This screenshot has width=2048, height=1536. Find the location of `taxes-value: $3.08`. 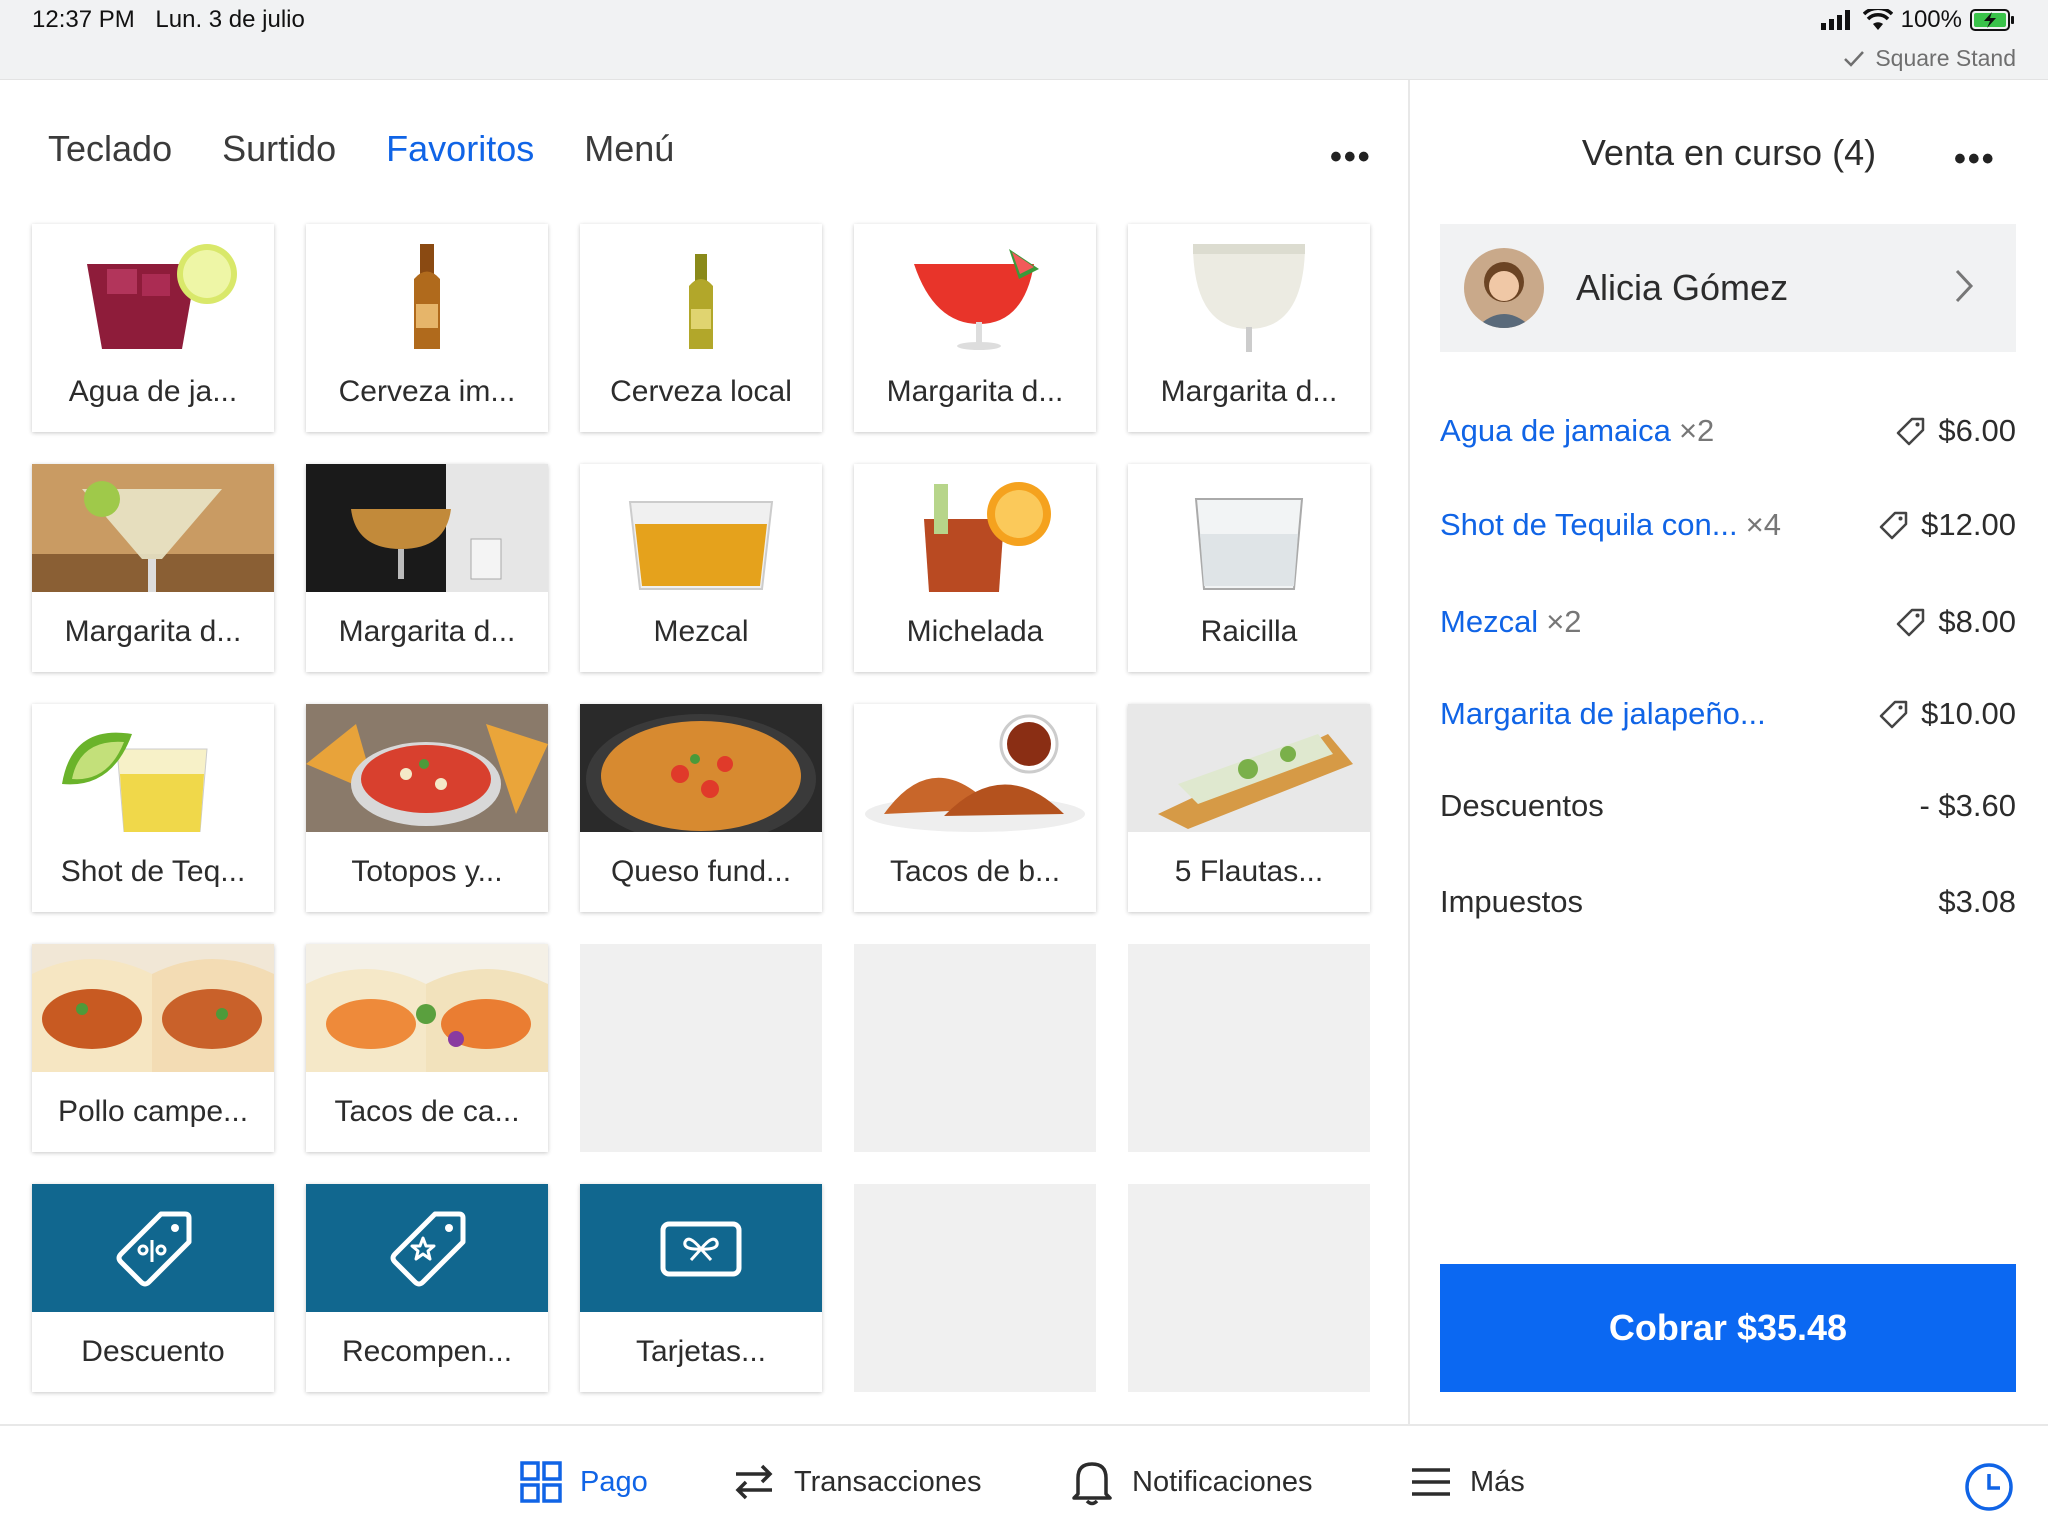

taxes-value: $3.08 is located at coordinates (1977, 901).